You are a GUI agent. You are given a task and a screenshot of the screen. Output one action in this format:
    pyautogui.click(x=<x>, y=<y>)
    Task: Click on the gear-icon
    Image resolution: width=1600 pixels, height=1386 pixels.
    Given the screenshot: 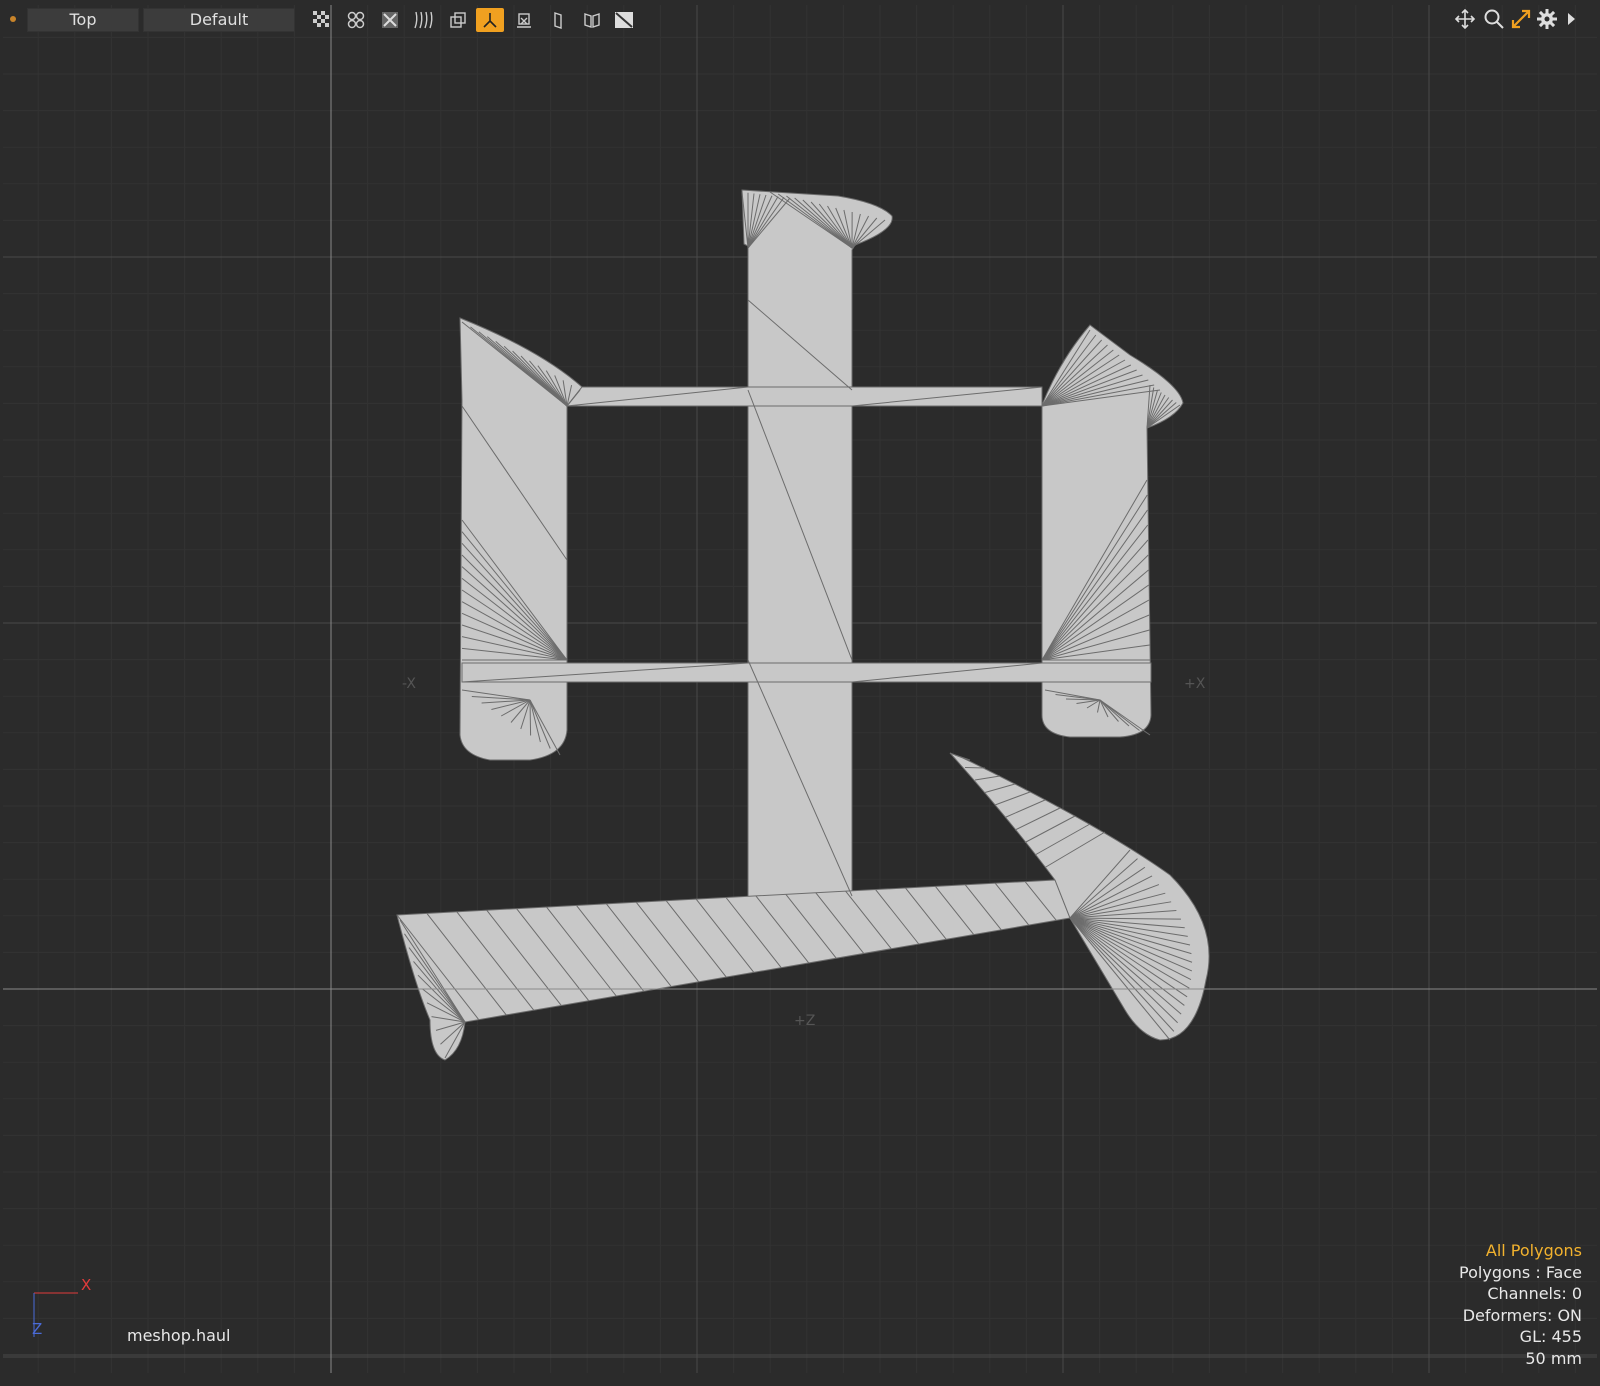 What is the action you would take?
    pyautogui.click(x=1547, y=19)
    